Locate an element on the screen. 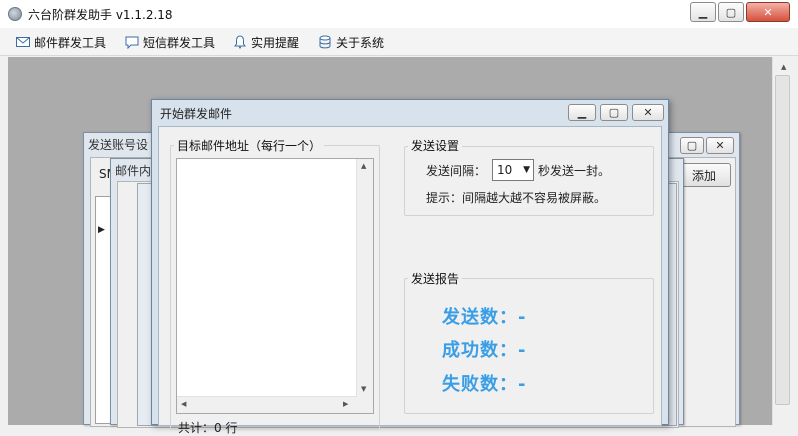  dialog-title: 开始群发邮件 is located at coordinates (196, 114).